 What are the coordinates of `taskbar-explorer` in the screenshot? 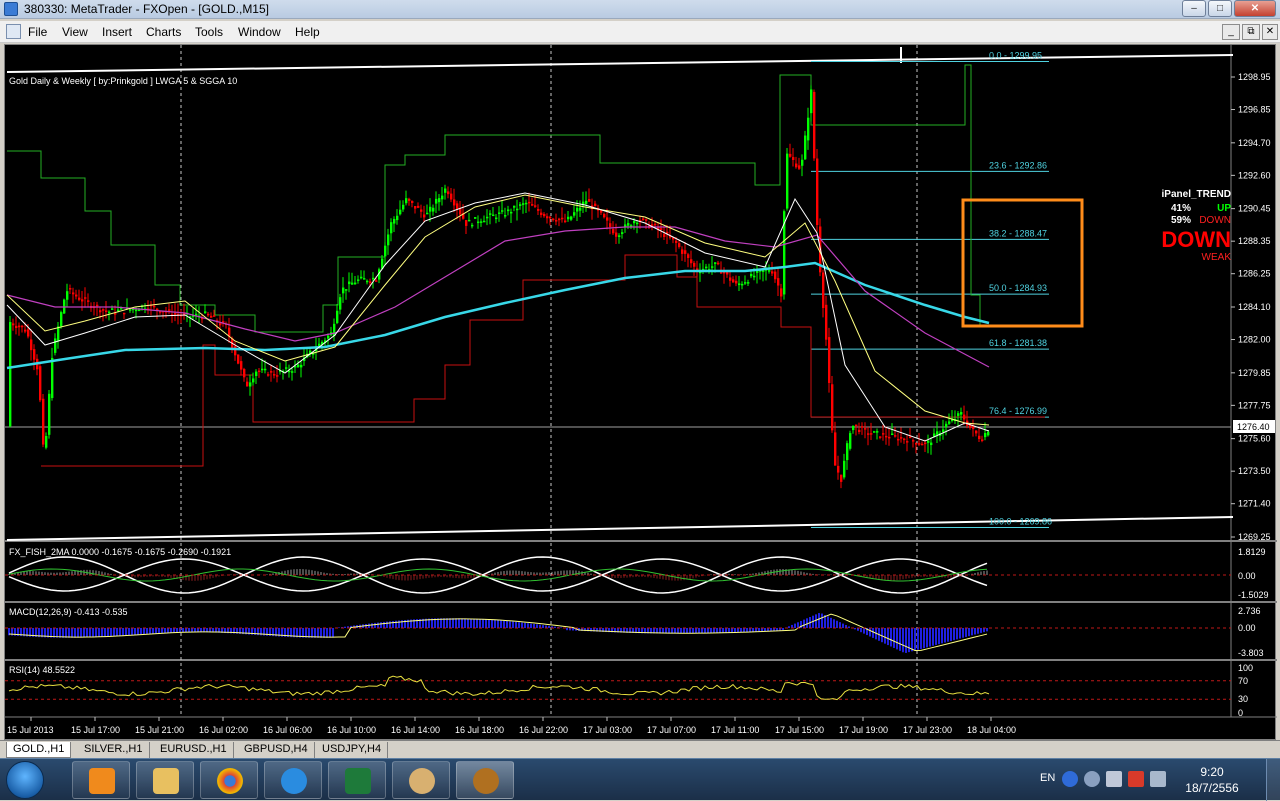 It's located at (165, 780).